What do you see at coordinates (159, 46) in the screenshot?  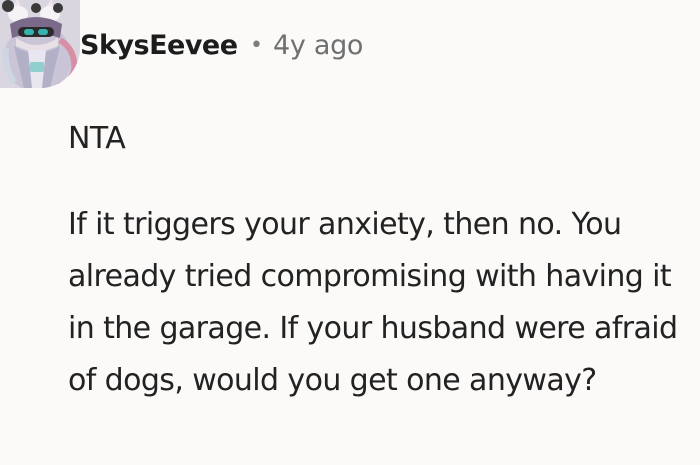 I see `author-username: SkysEevee` at bounding box center [159, 46].